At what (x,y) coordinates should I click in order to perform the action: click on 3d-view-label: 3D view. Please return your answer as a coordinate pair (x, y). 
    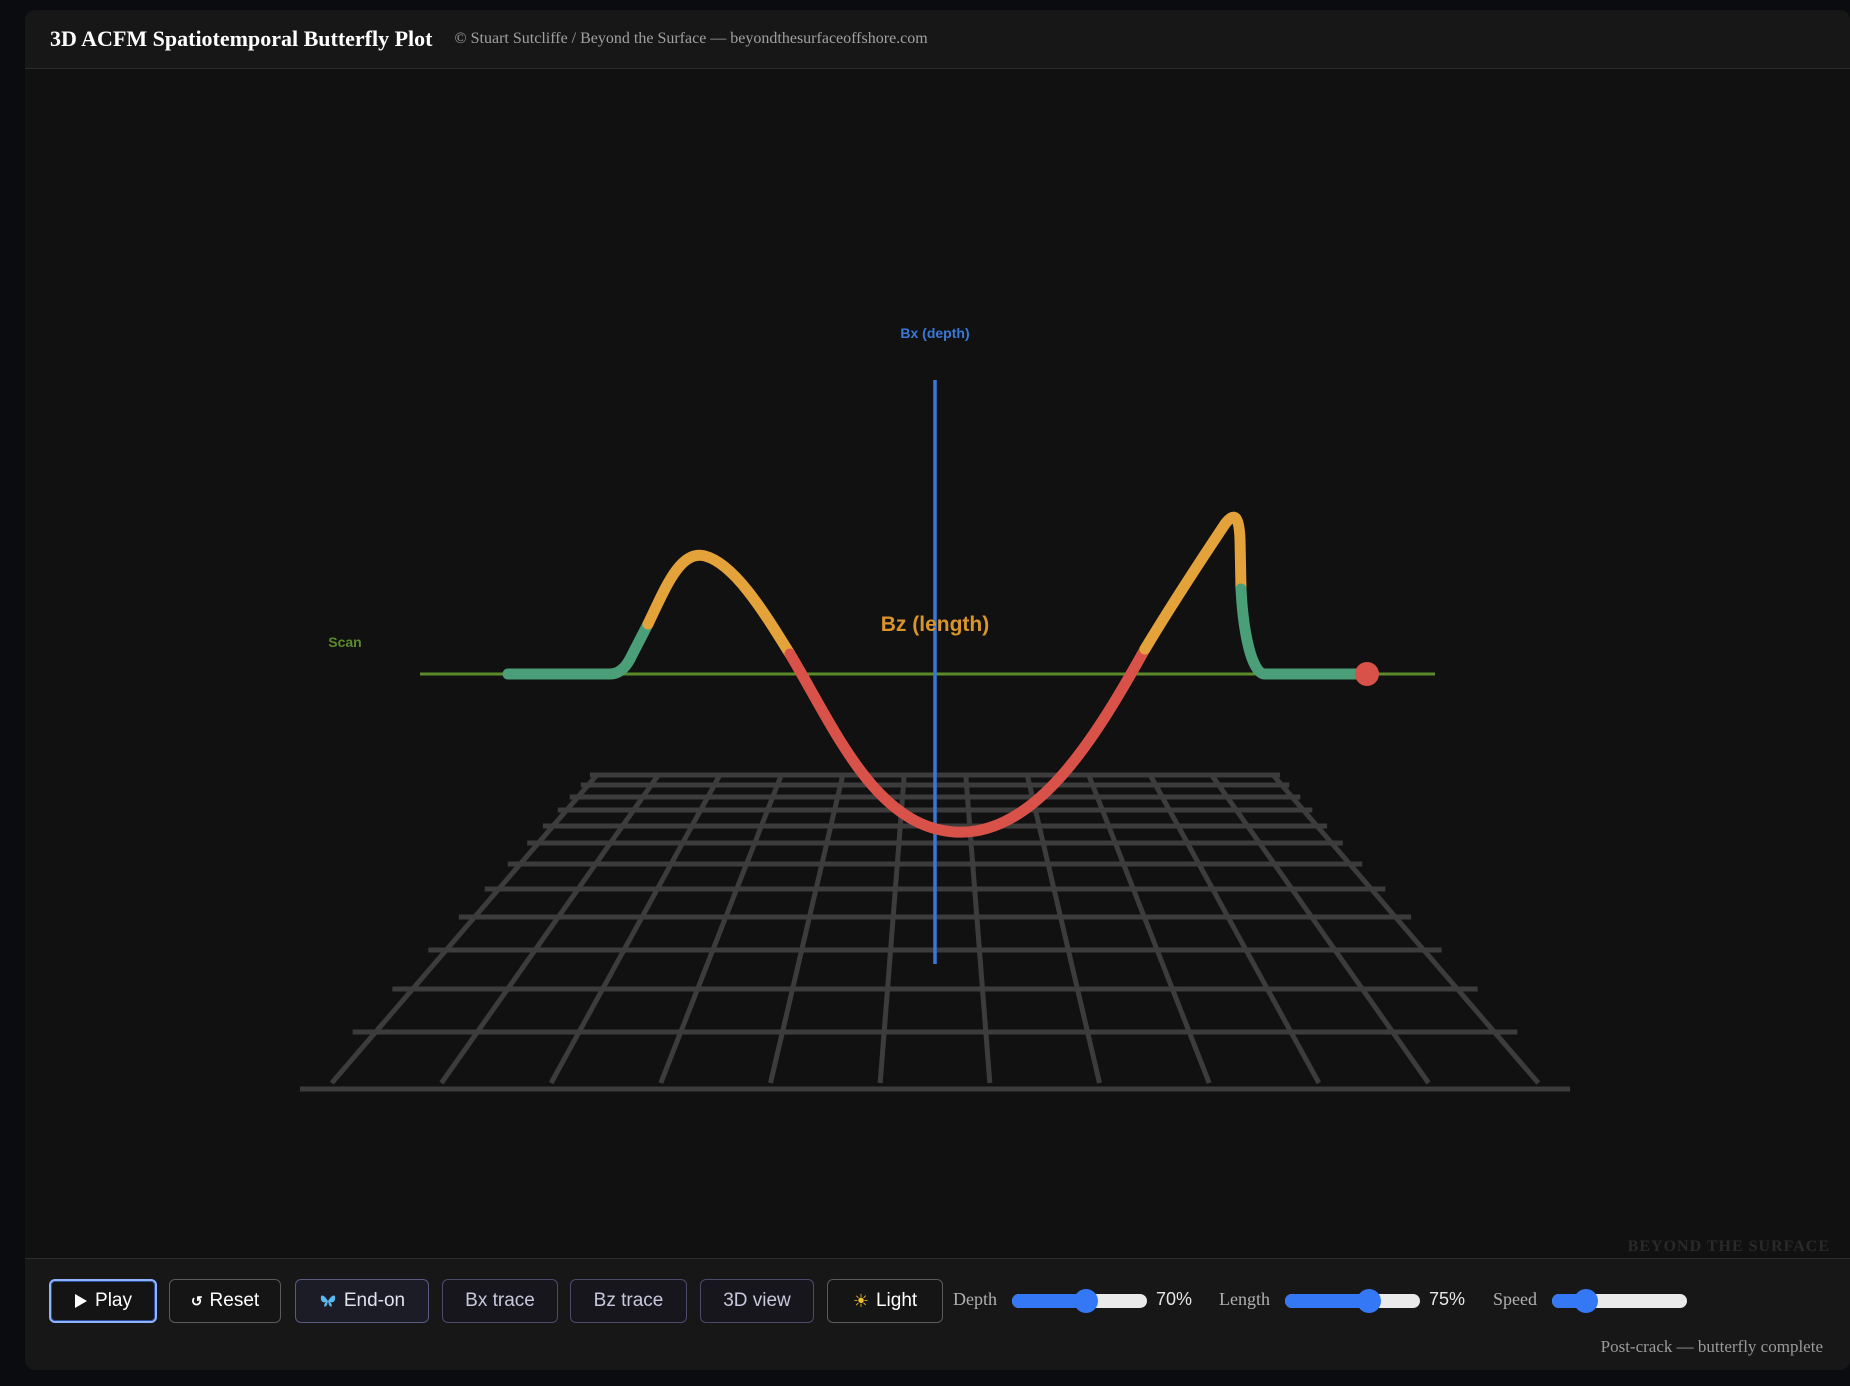
    Looking at the image, I should click on (757, 1300).